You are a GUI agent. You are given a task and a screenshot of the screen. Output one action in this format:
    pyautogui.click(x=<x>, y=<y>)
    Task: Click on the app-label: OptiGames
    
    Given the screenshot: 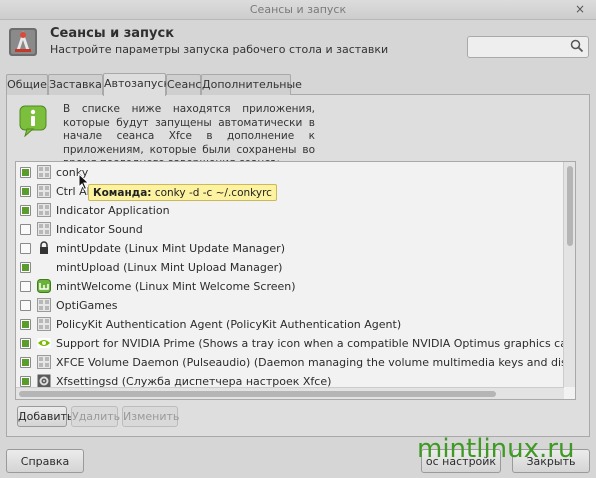 What is the action you would take?
    pyautogui.click(x=87, y=305)
    